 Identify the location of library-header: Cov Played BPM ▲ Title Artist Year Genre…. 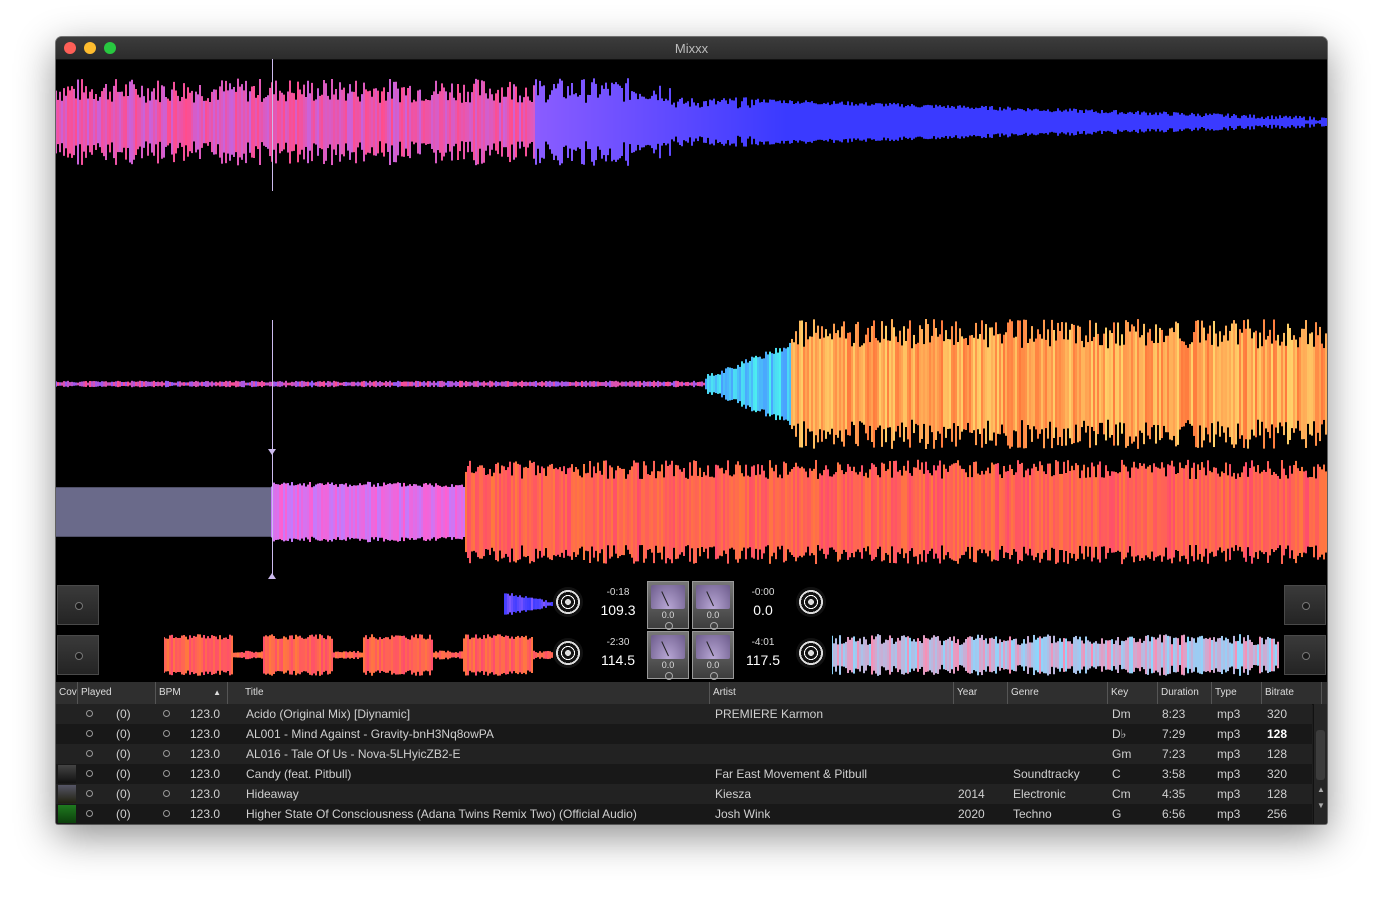
(691, 693).